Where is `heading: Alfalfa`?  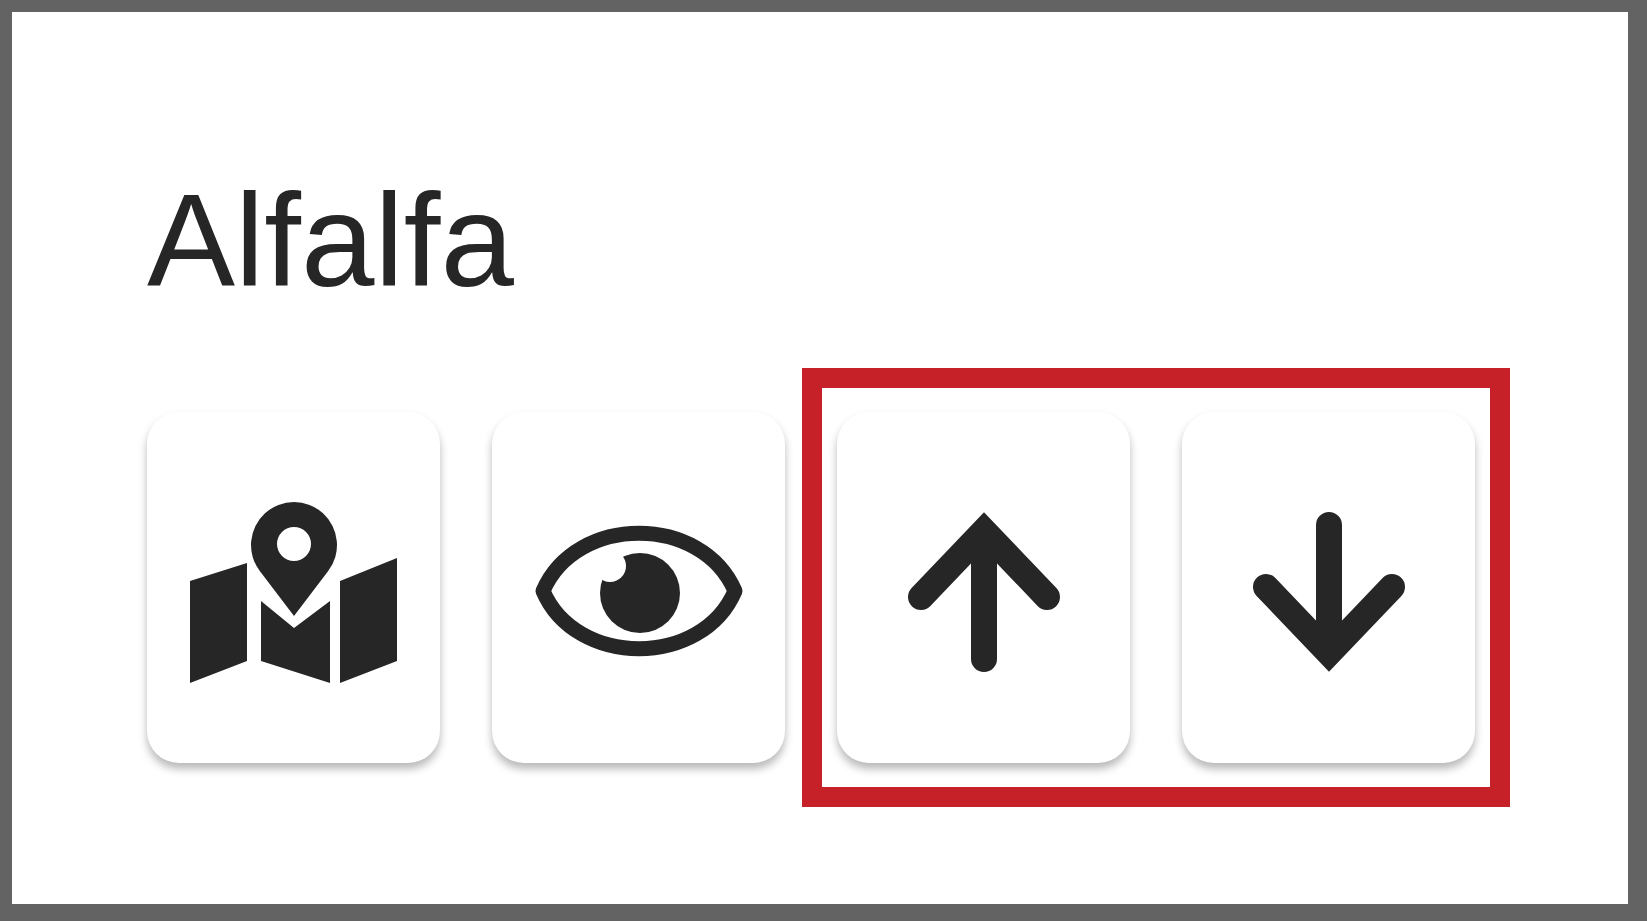
heading: Alfalfa is located at coordinates (330, 241).